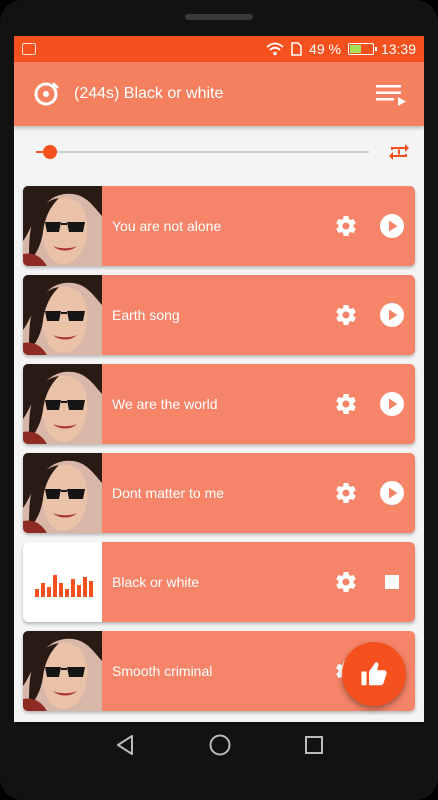 The height and width of the screenshot is (800, 438). I want to click on song-card: You are not alone, so click(219, 226).